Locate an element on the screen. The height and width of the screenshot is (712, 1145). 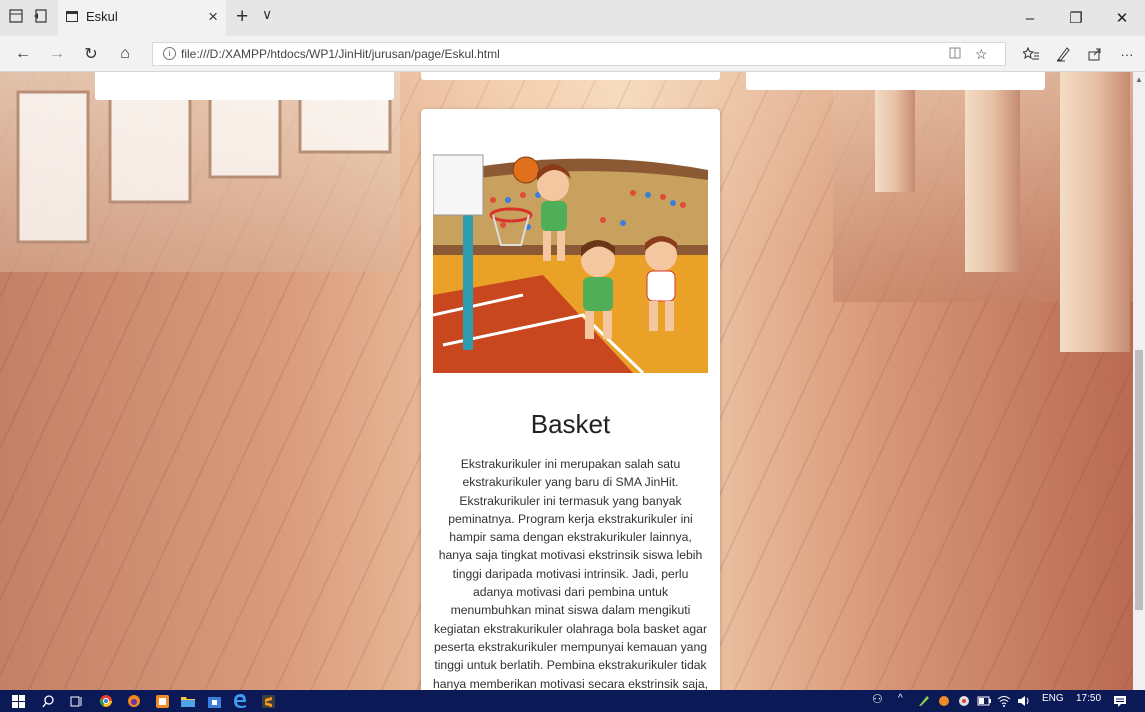
card-partial-right is located at coordinates (895, 81).